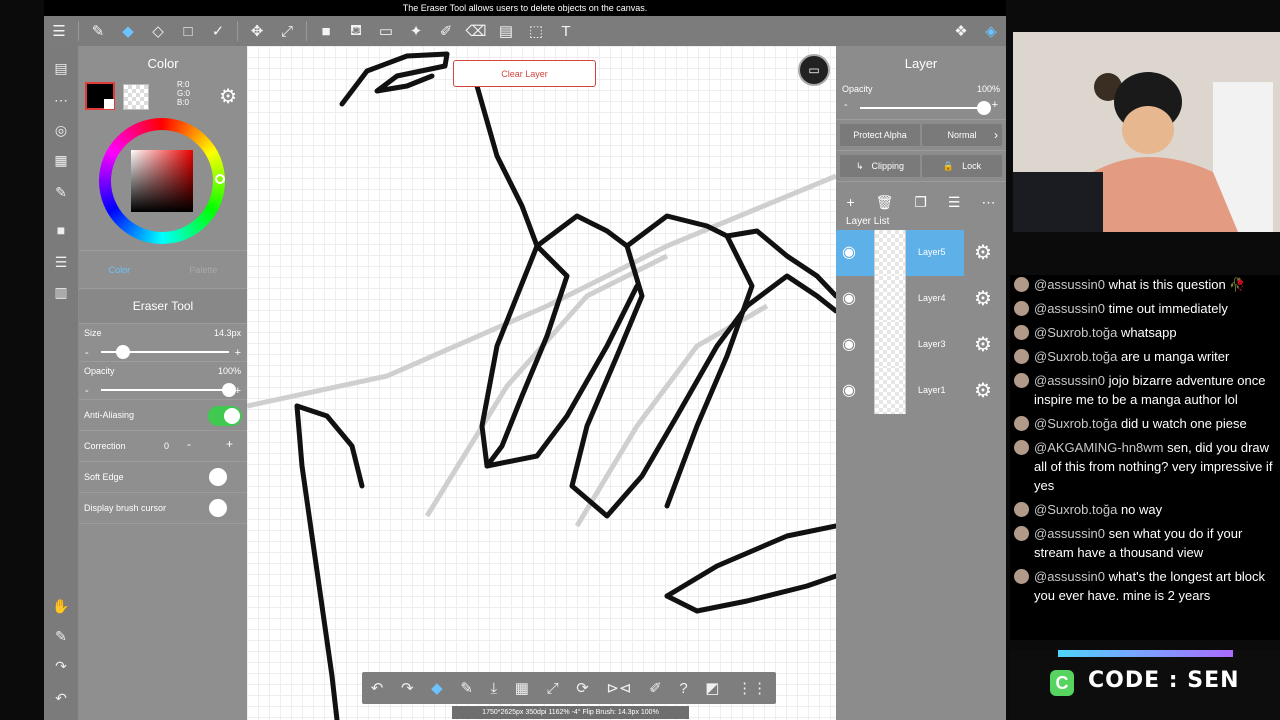 The image size is (1280, 720). Describe the element at coordinates (238, 391) in the screenshot. I see `opacity-plus-button: +` at that location.